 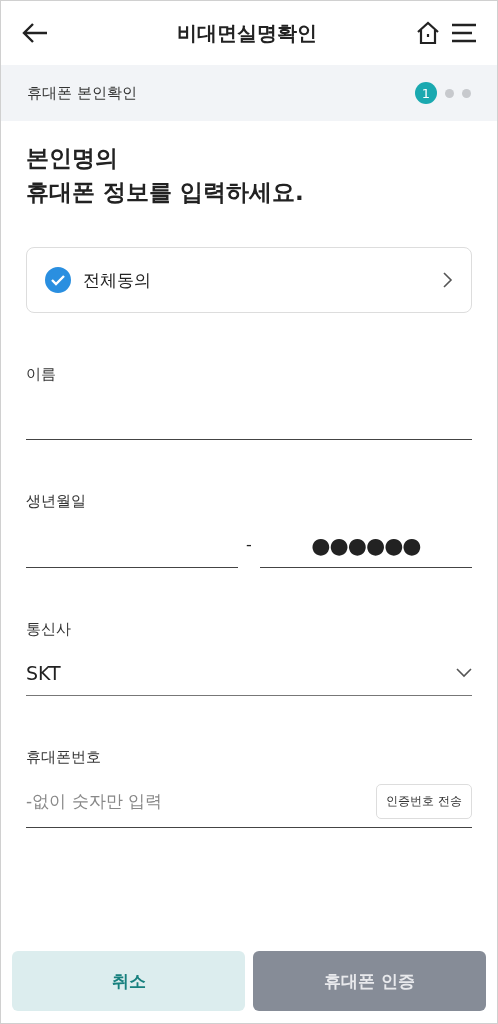 What do you see at coordinates (82, 93) in the screenshot?
I see `step-title: 휴대폰 본인확인` at bounding box center [82, 93].